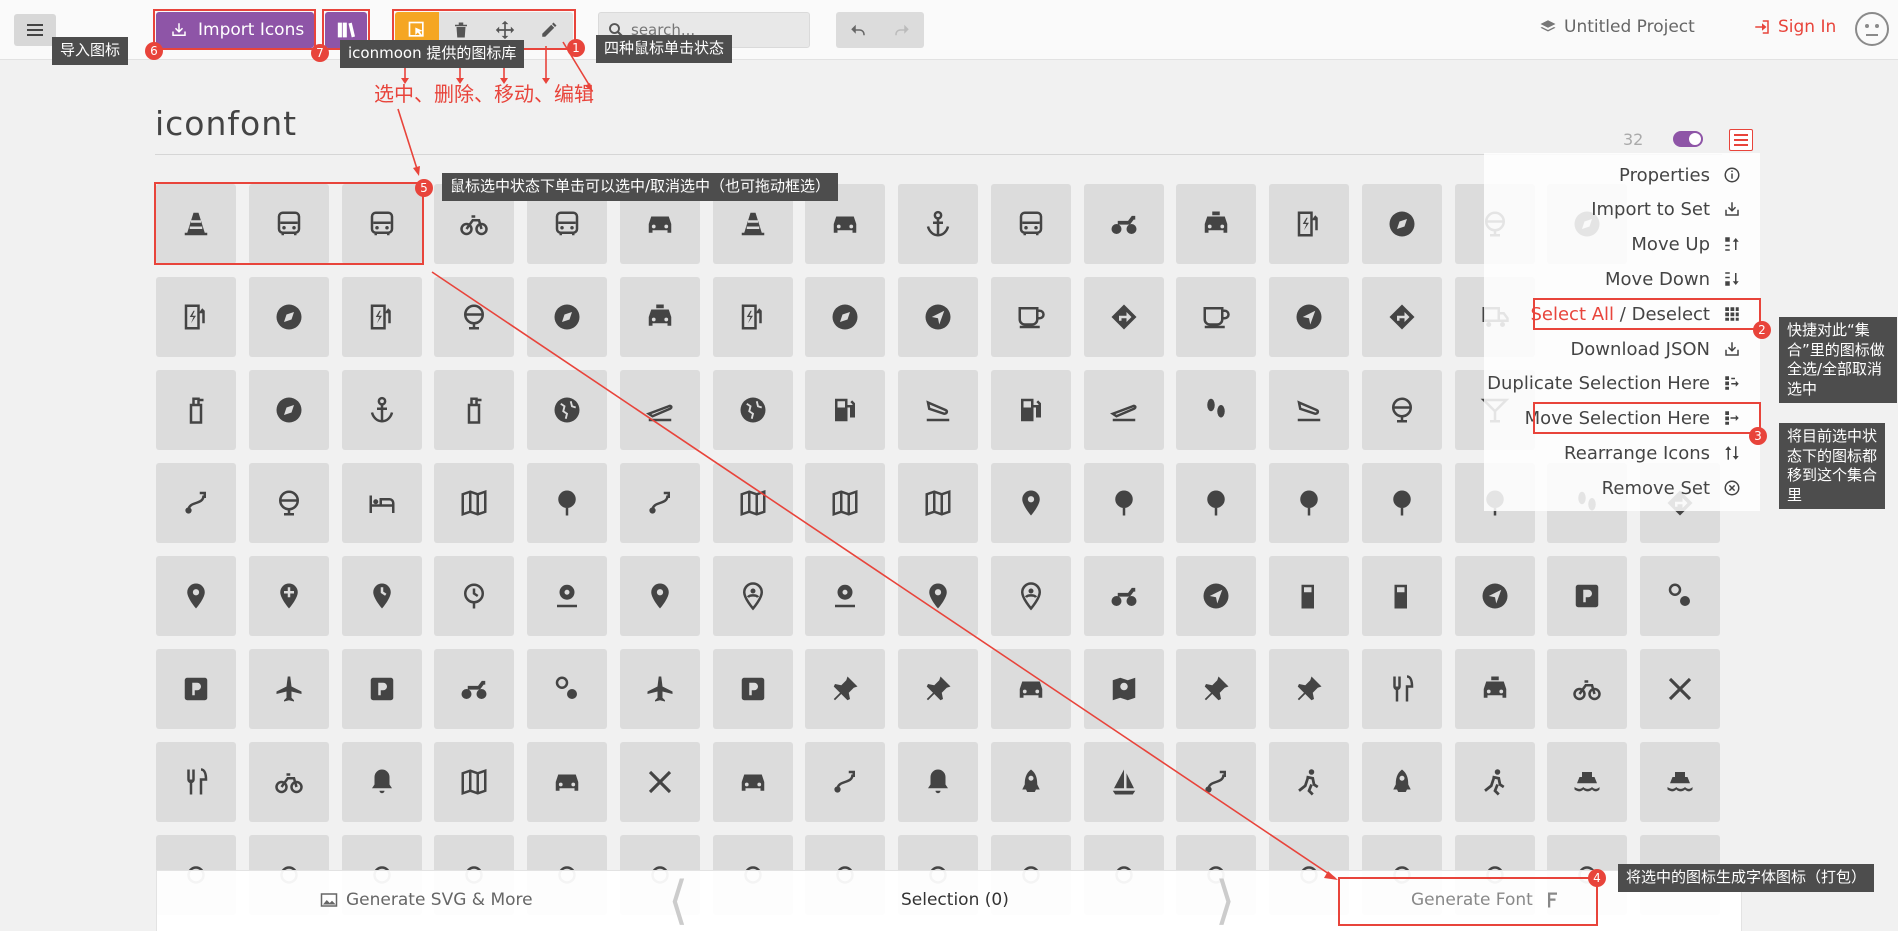 The height and width of the screenshot is (931, 1898). What do you see at coordinates (1647, 314) in the screenshot?
I see `annotation-box-select-all` at bounding box center [1647, 314].